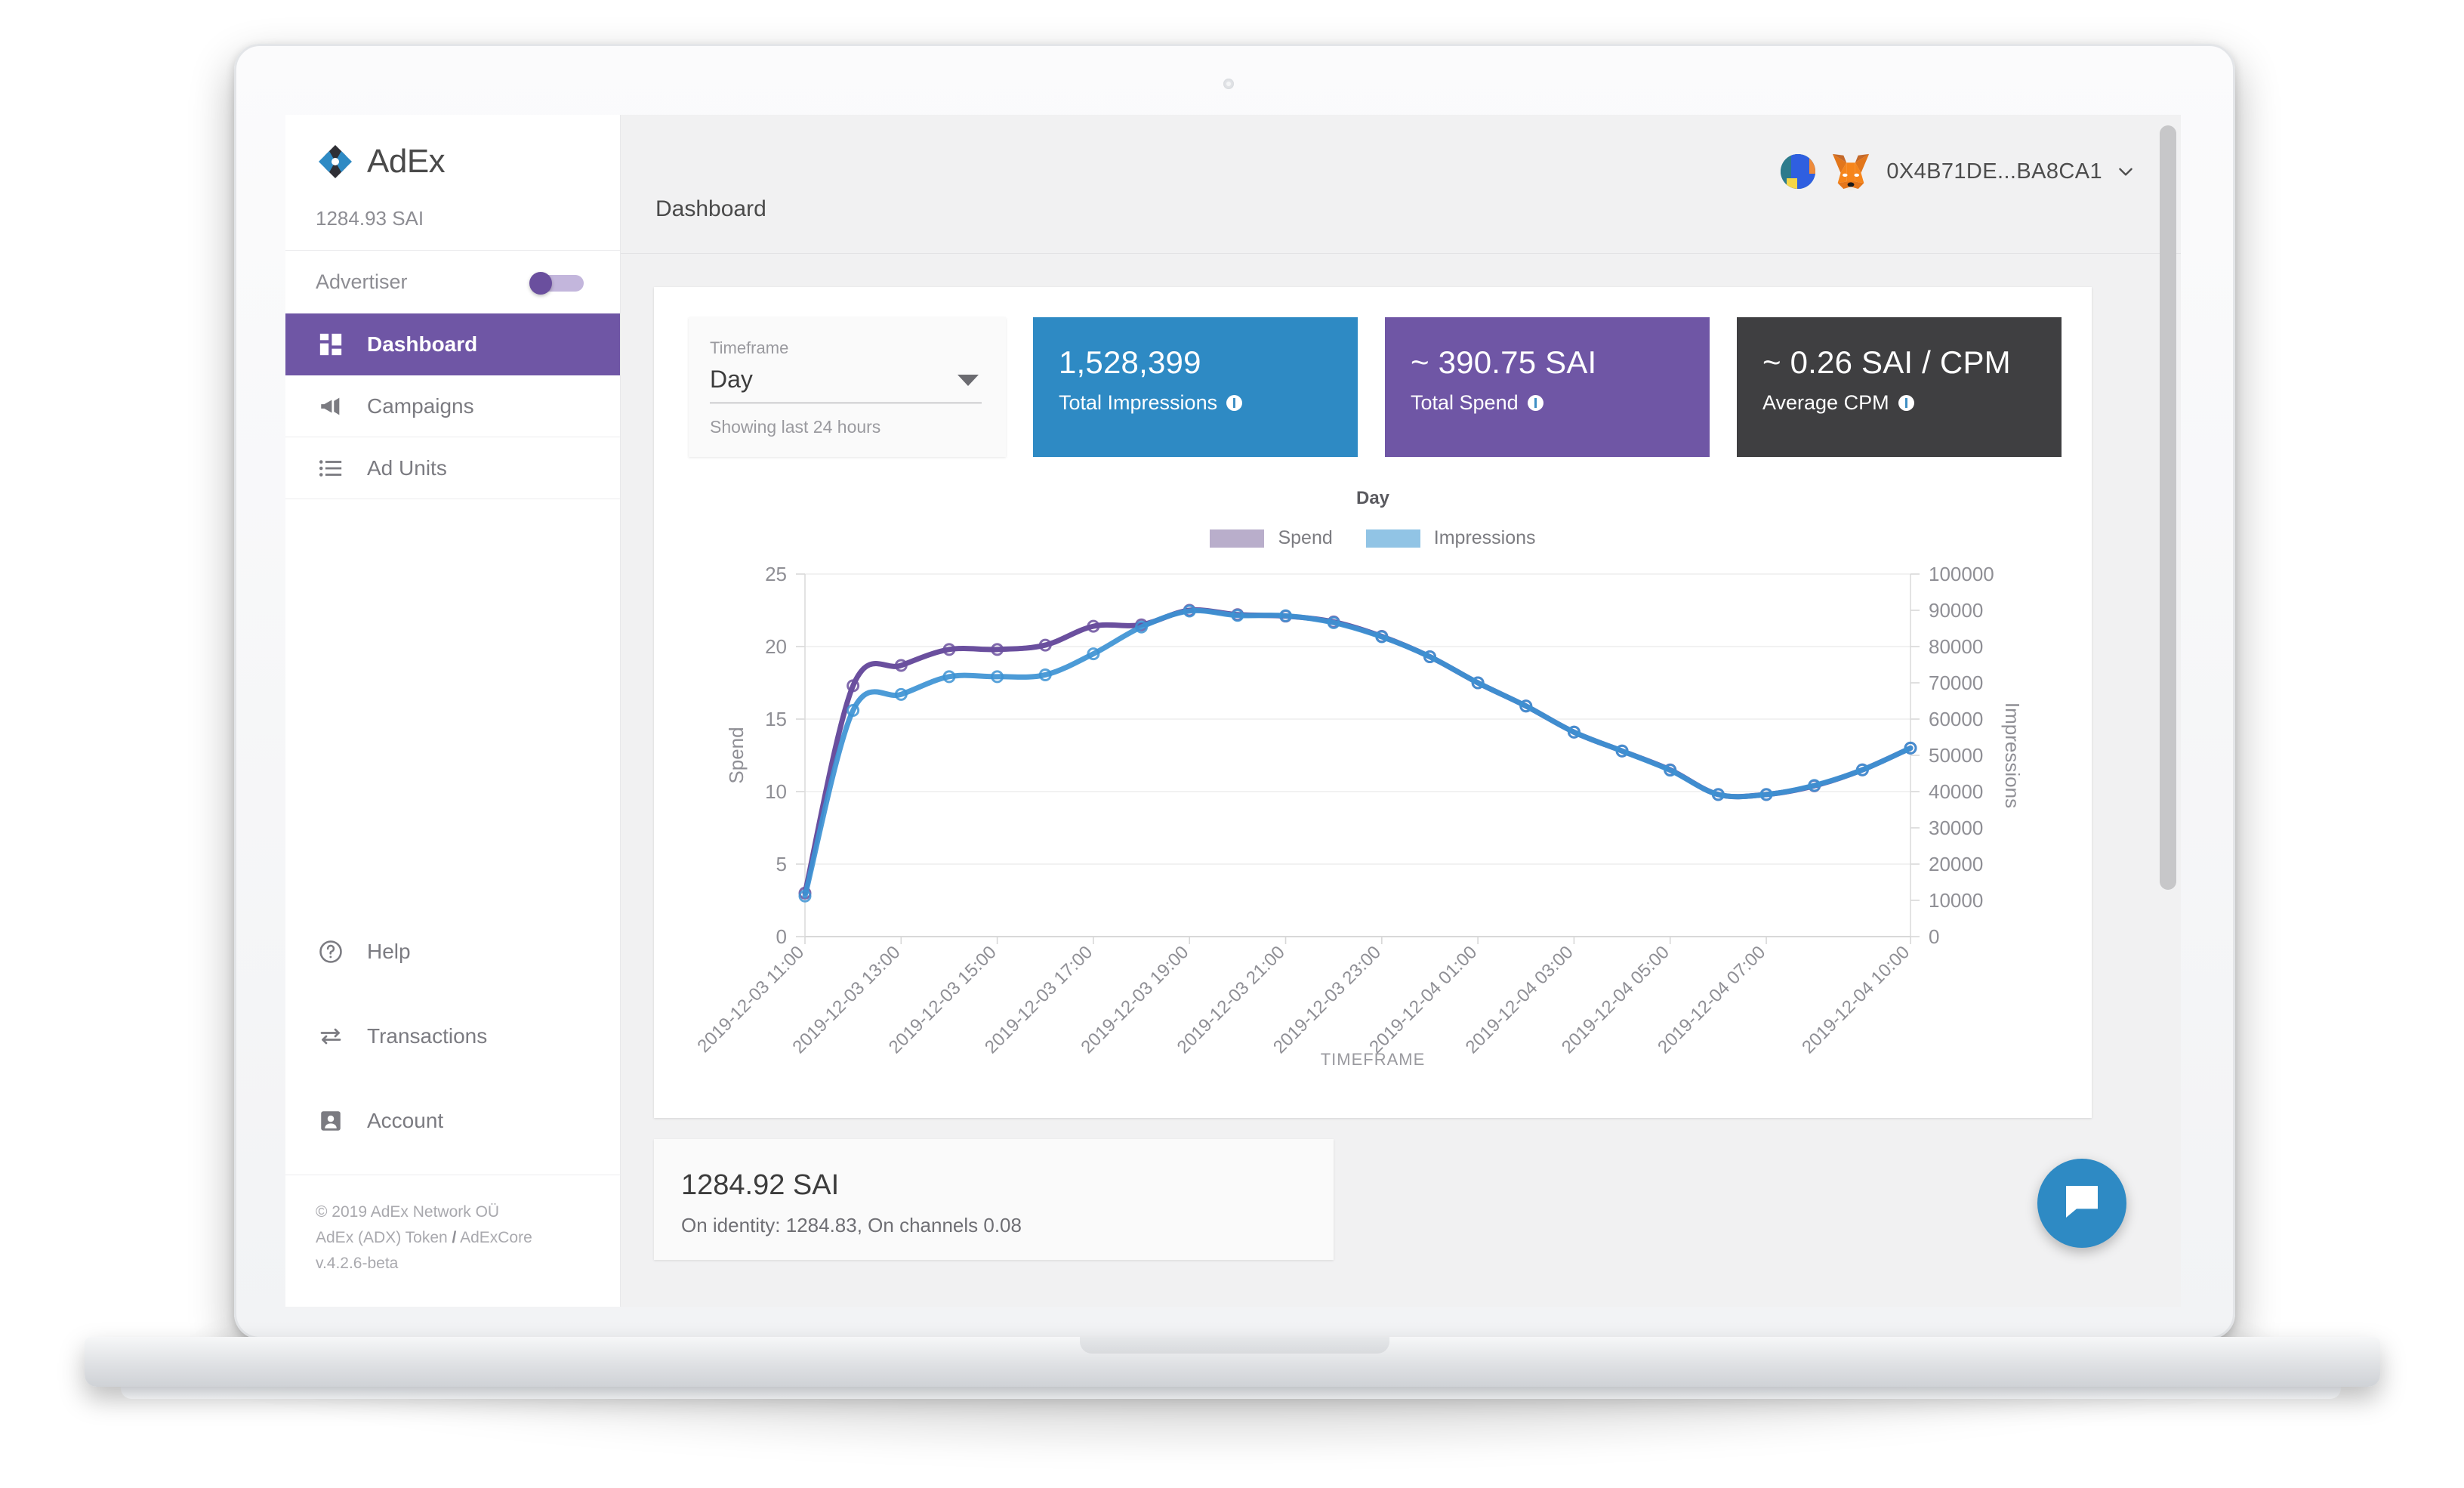  Describe the element at coordinates (496, 1237) in the screenshot. I see `footer-link-core: AdExCore` at that location.